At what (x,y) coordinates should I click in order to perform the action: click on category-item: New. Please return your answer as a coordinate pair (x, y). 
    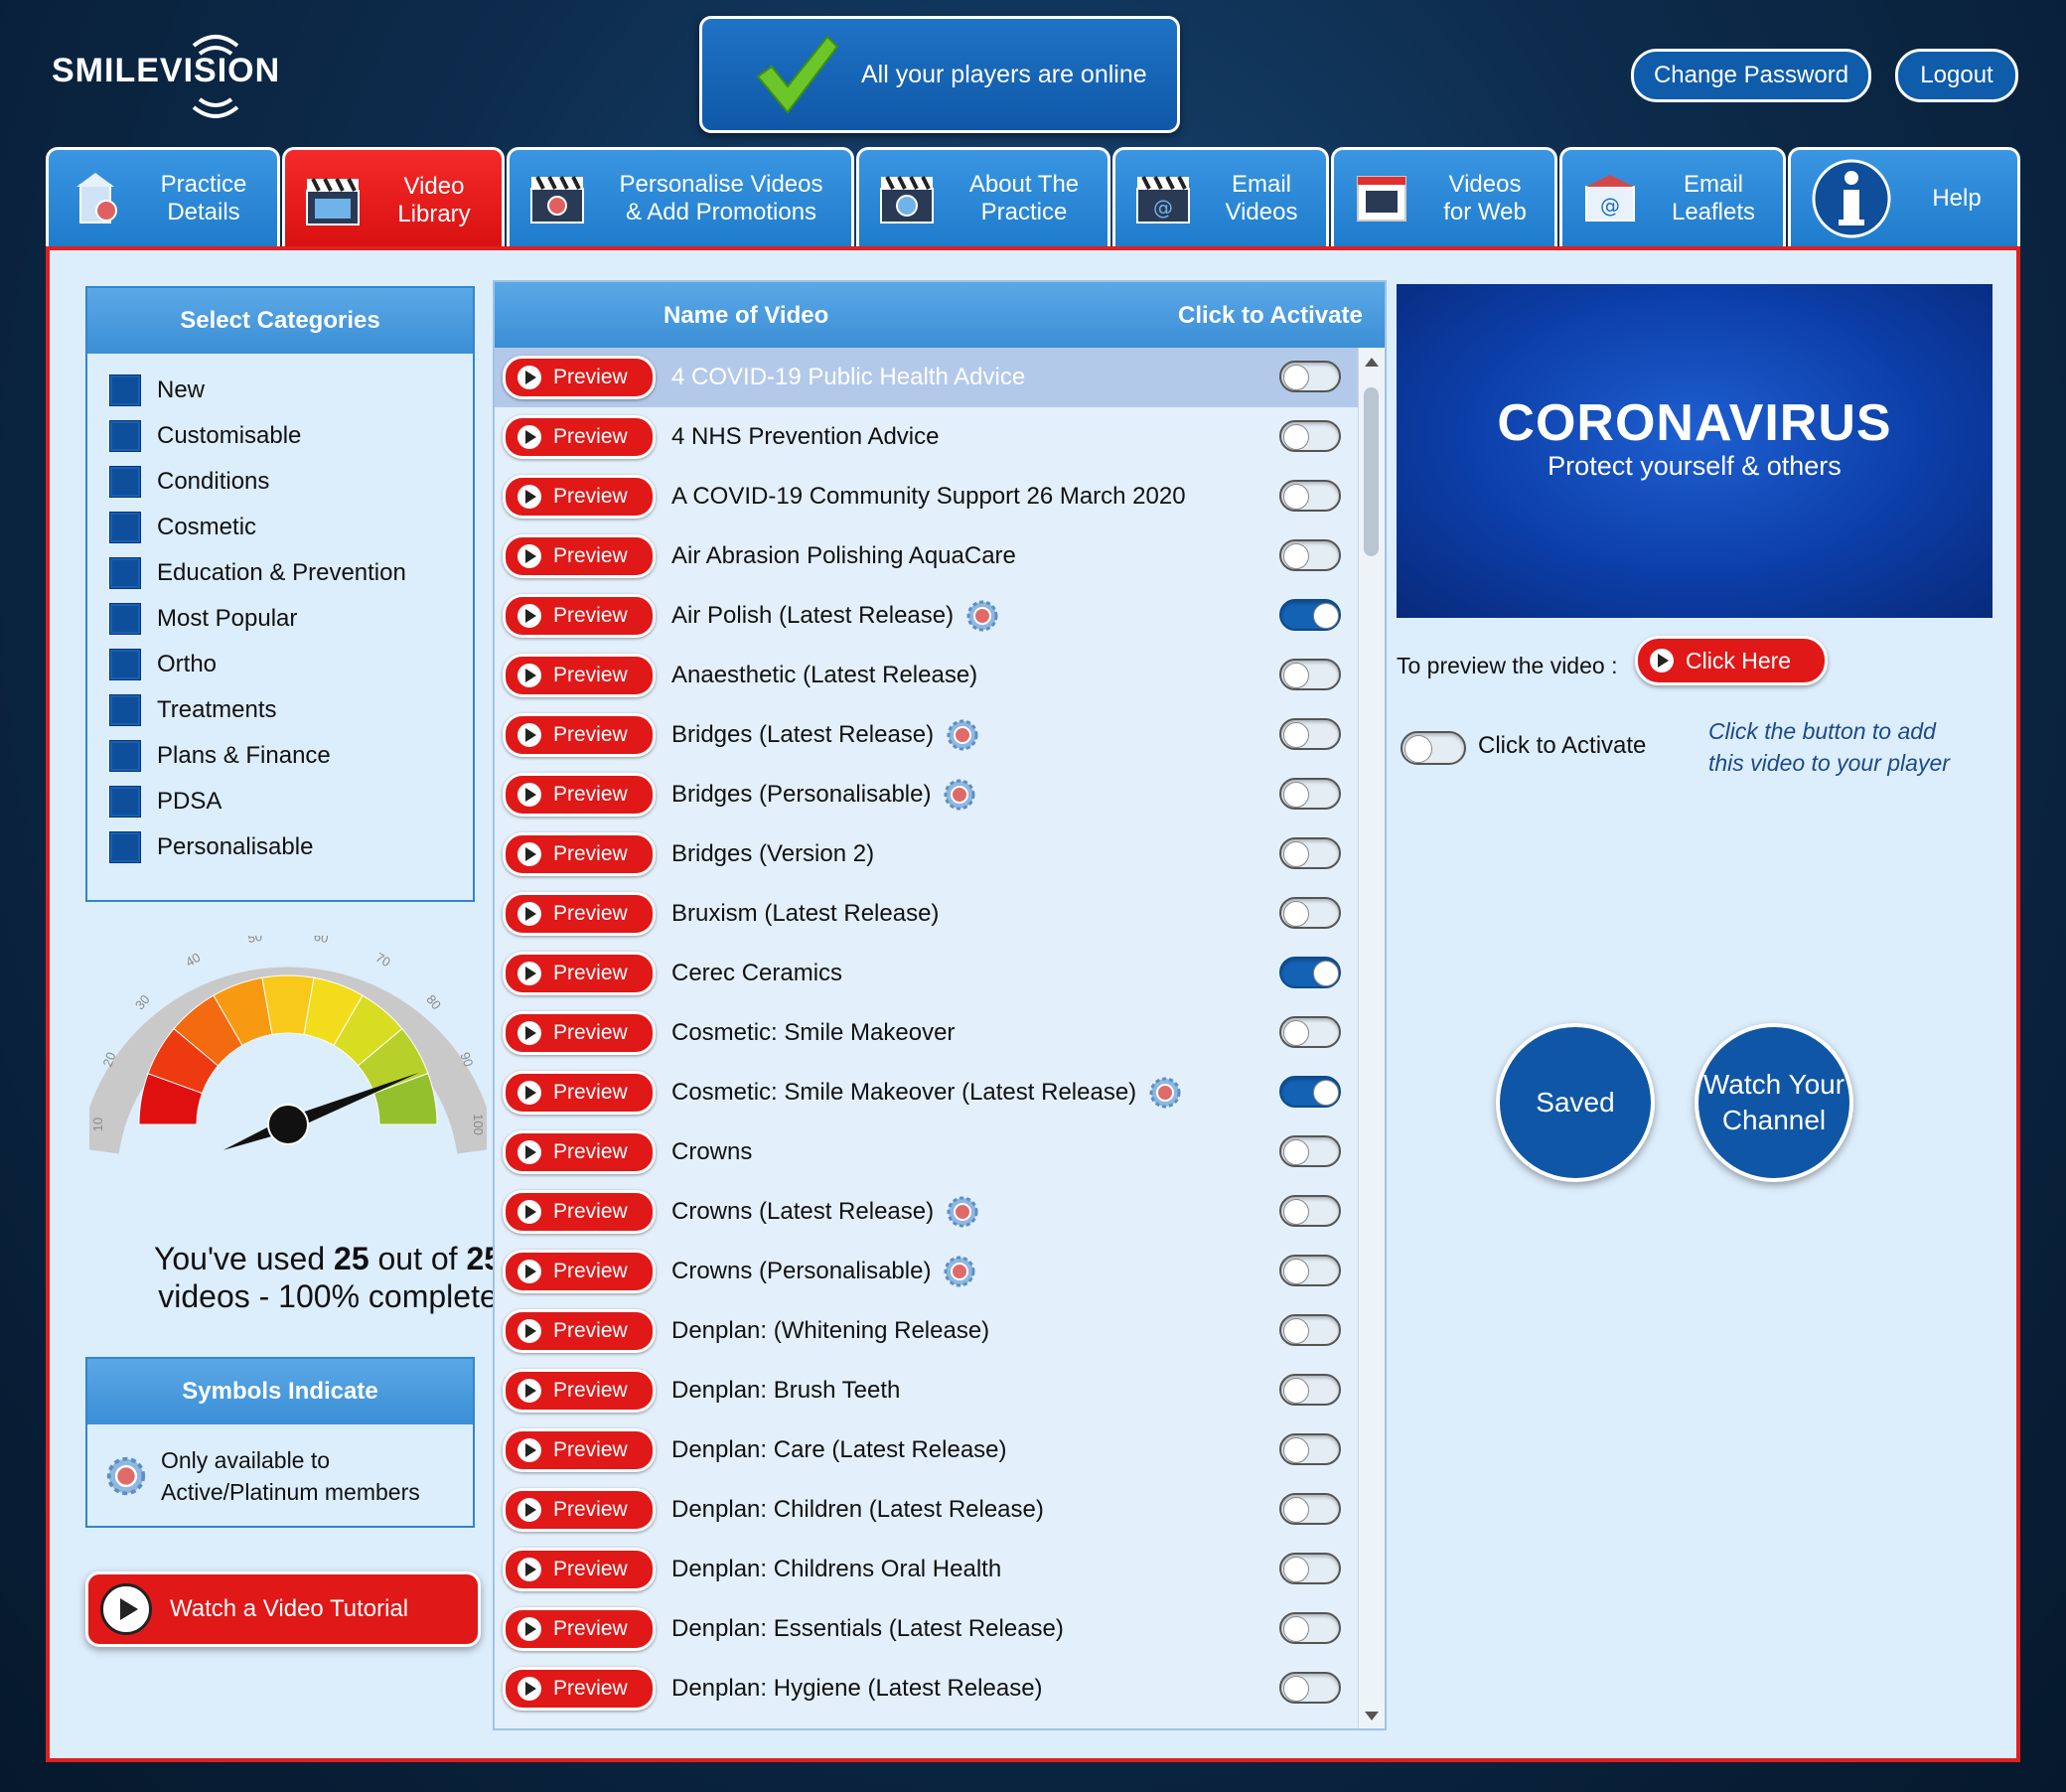
    Looking at the image, I should click on (280, 391).